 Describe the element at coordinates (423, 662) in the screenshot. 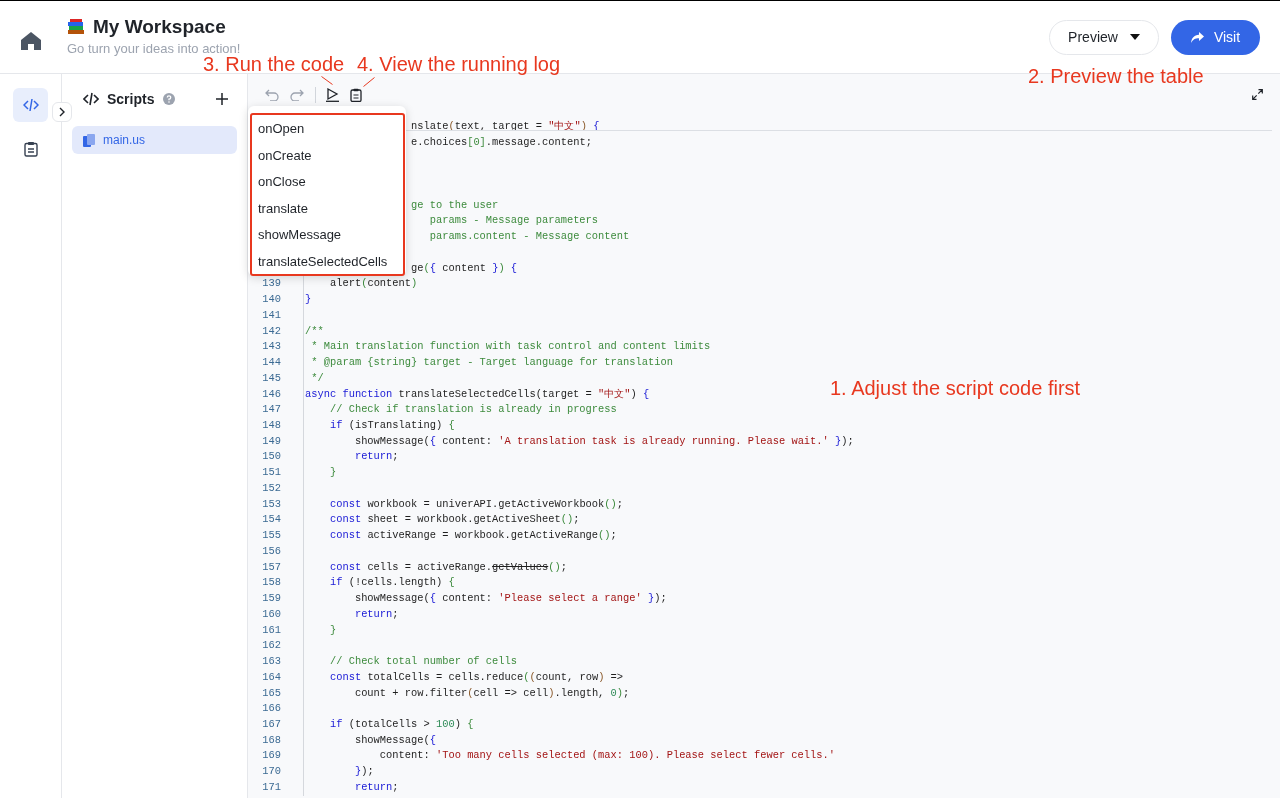

I see `code-line: // Check total number of cells` at that location.